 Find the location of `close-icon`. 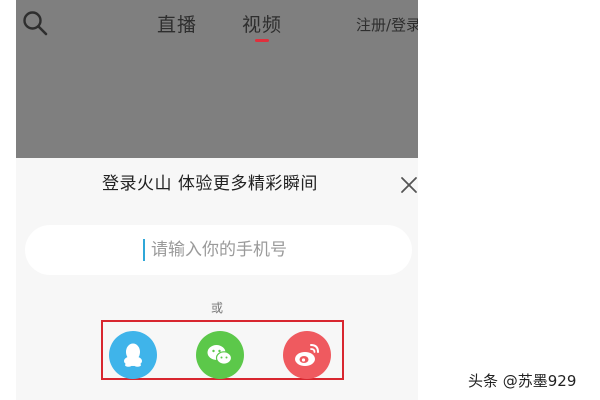

close-icon is located at coordinates (409, 185).